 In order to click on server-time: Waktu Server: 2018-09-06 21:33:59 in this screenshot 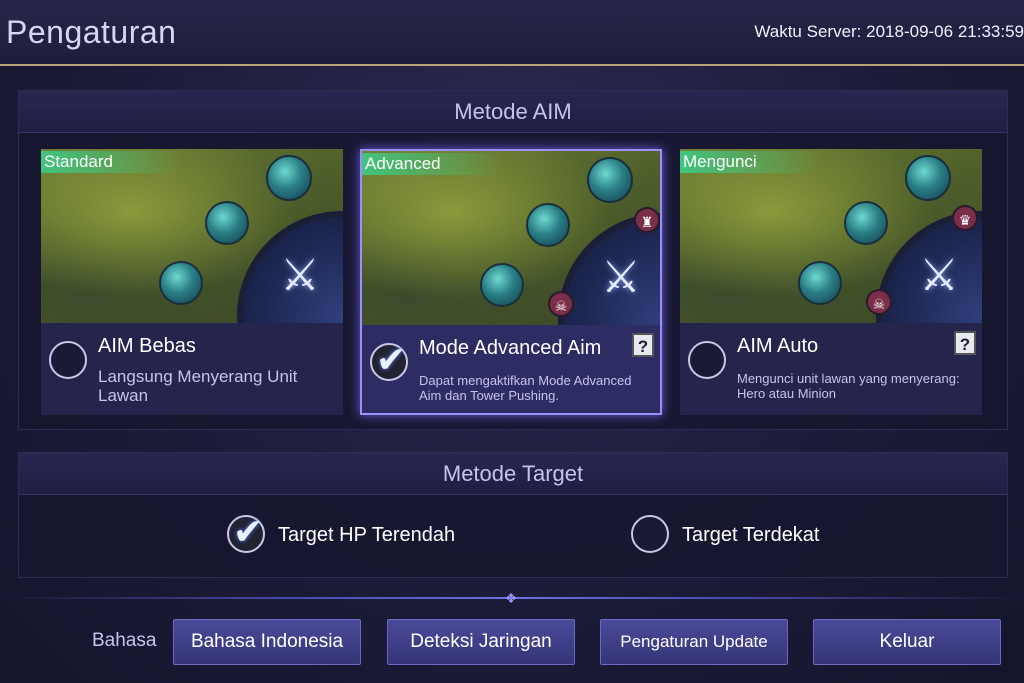, I will do `click(889, 31)`.